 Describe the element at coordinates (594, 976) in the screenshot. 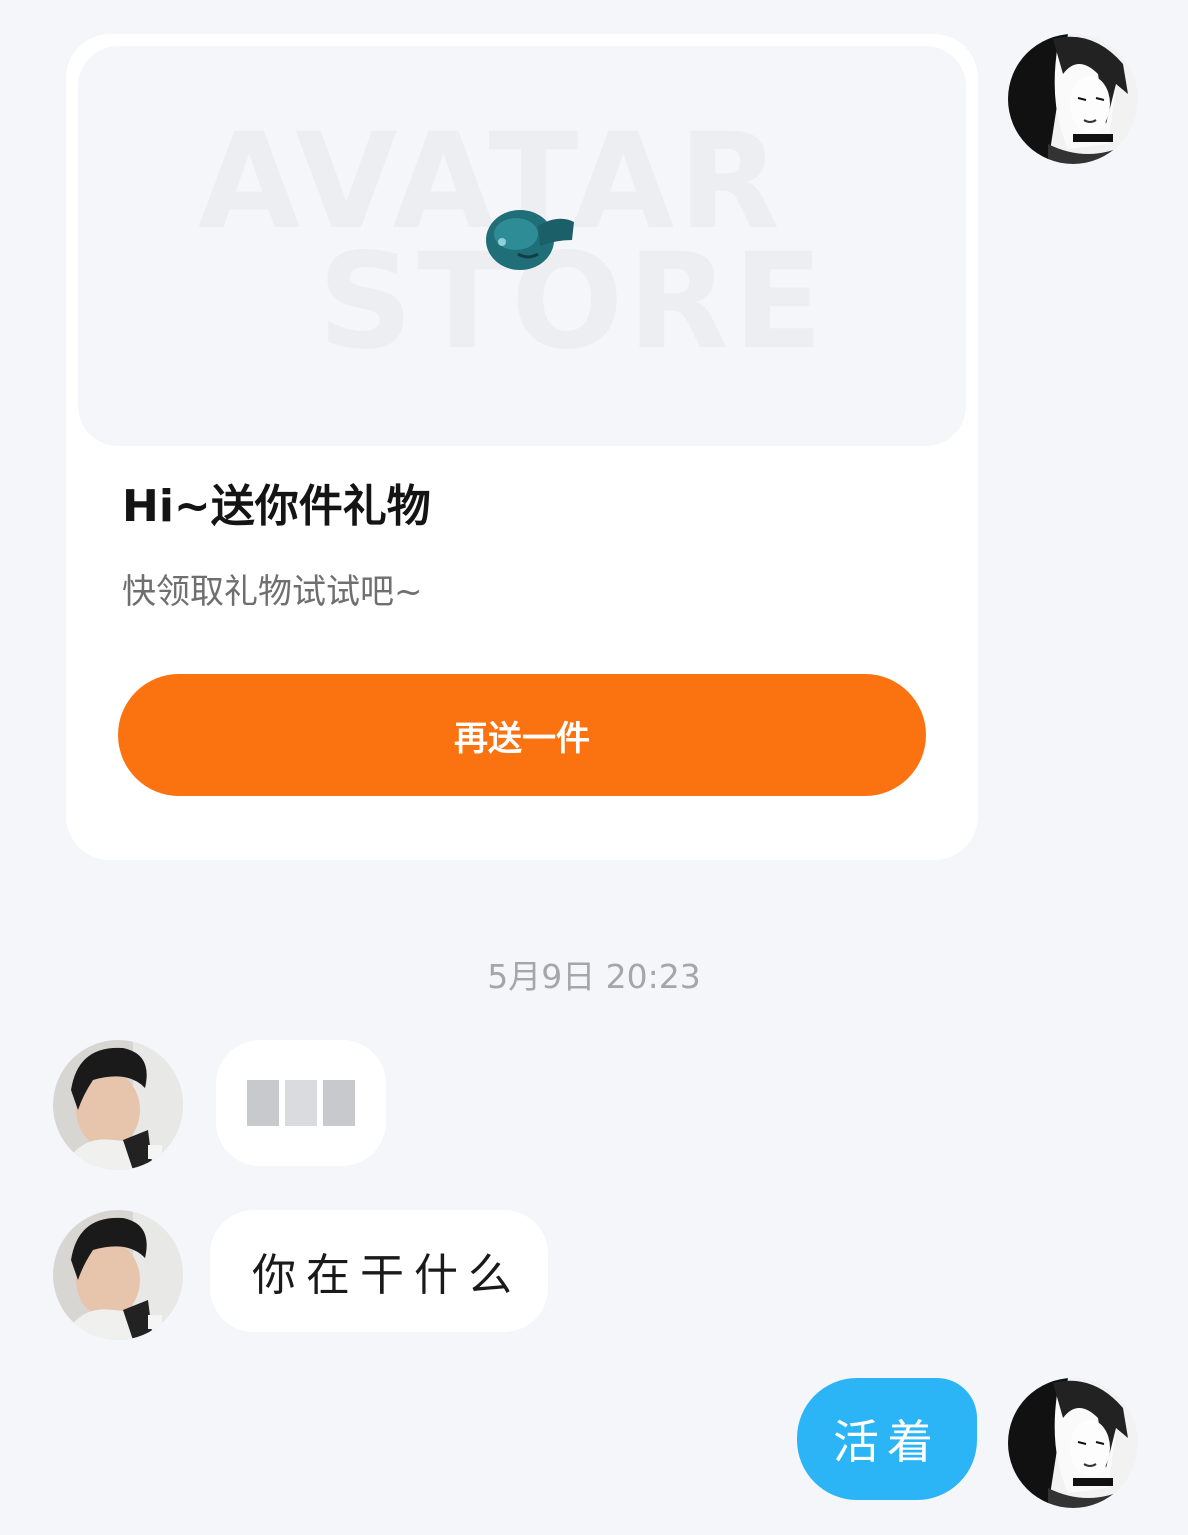

I see `message-timestamp: 5月9日 20:23` at that location.